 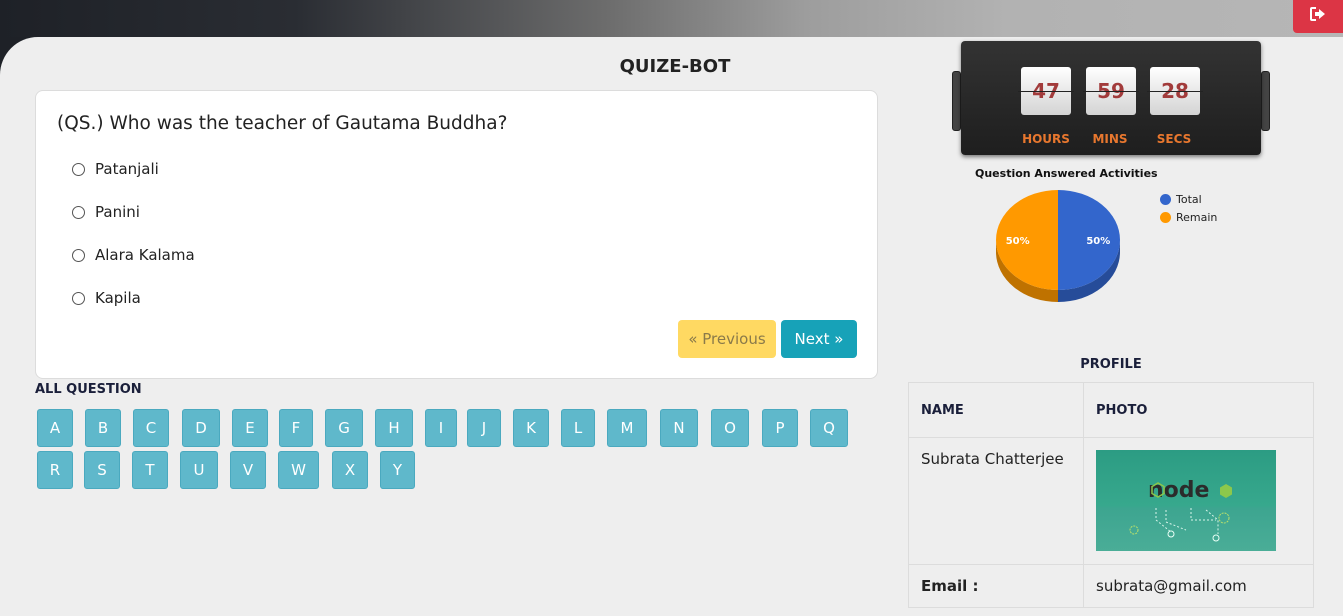 I want to click on name-header: NAME, so click(x=996, y=410).